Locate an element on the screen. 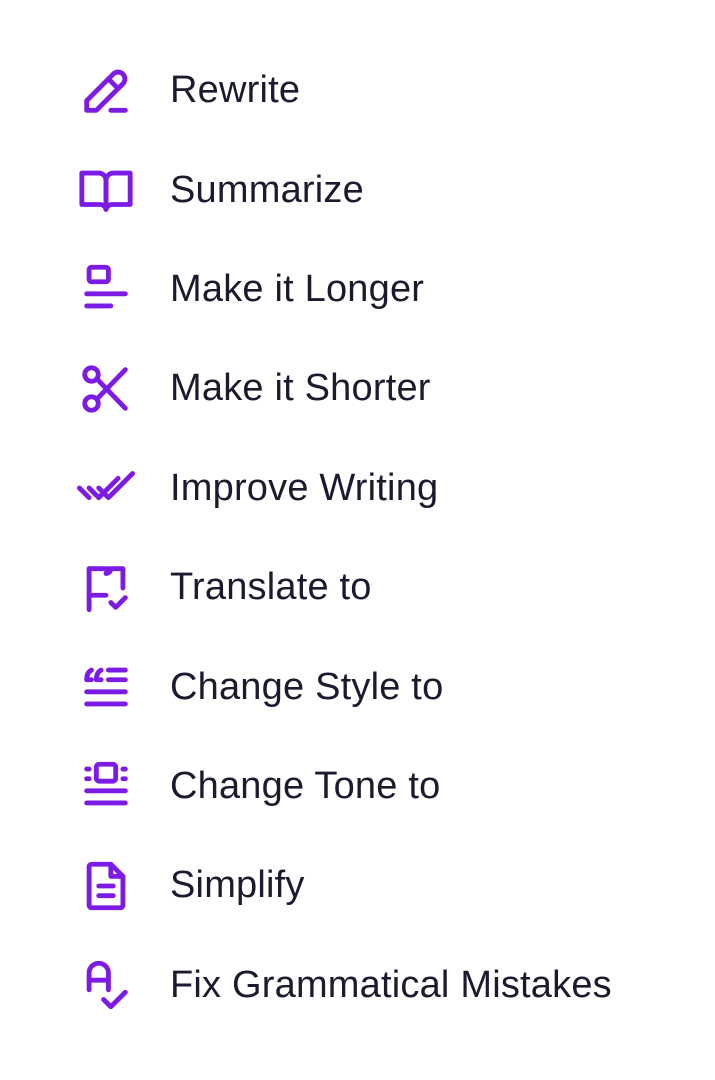 Image resolution: width=715 pixels, height=1080 pixels. menu-item-label: Improve Writing is located at coordinates (304, 487).